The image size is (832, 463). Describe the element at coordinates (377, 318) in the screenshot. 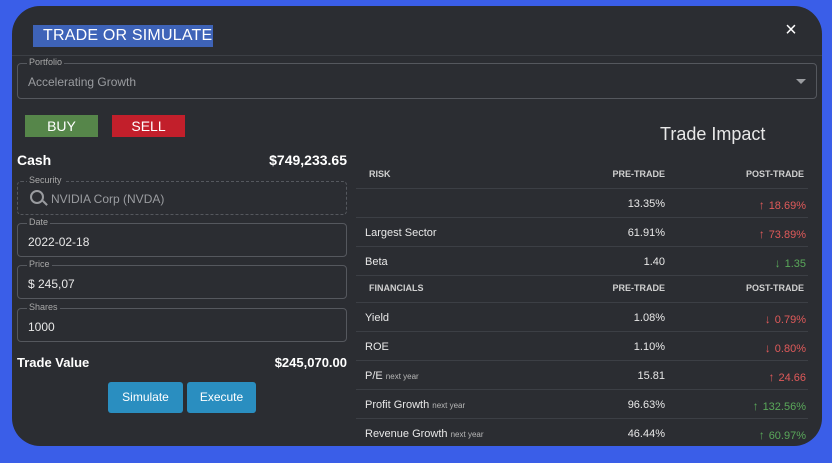

I see `row-label: Yield` at that location.